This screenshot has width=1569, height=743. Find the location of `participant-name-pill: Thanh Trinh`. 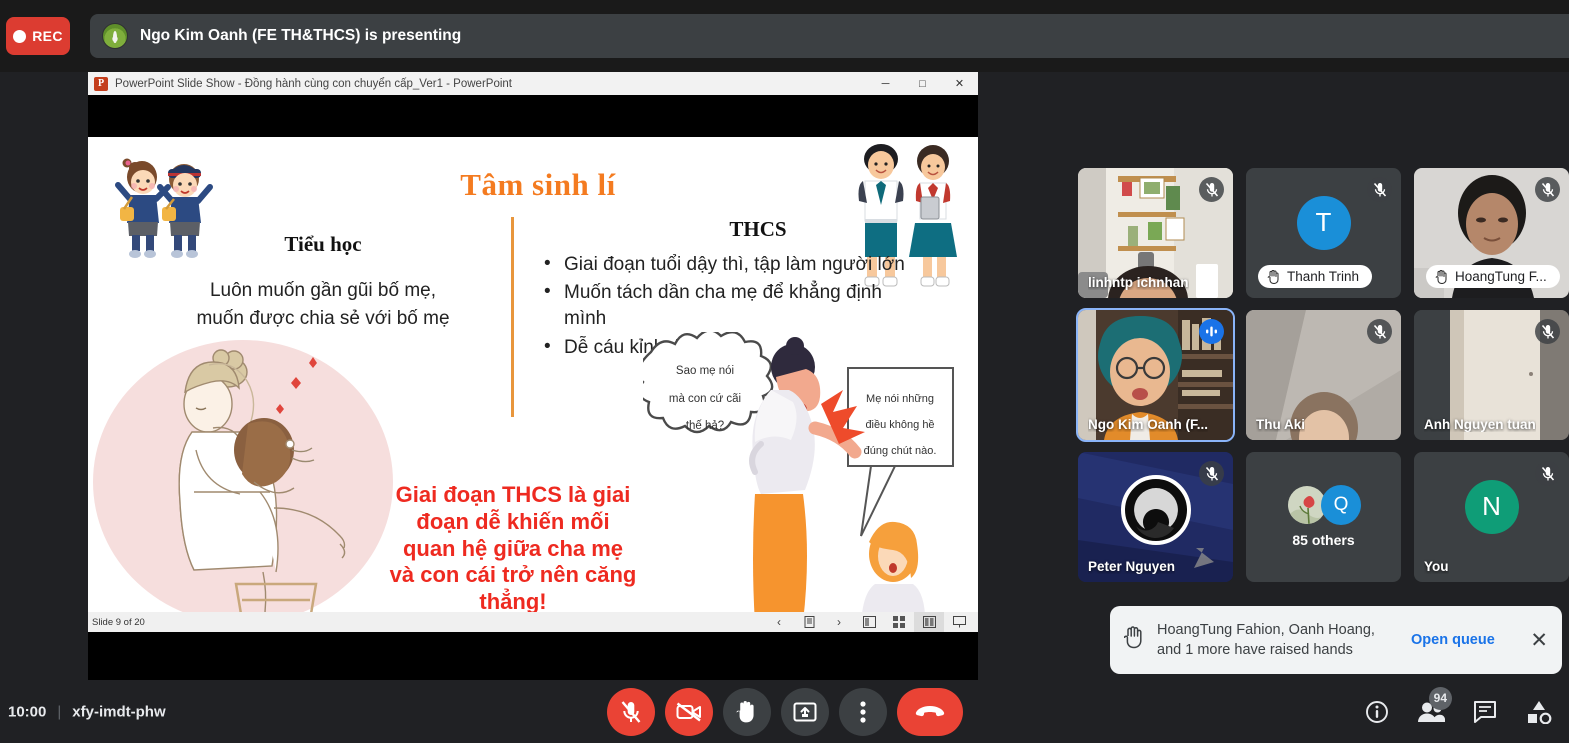

participant-name-pill: Thanh Trinh is located at coordinates (1315, 276).